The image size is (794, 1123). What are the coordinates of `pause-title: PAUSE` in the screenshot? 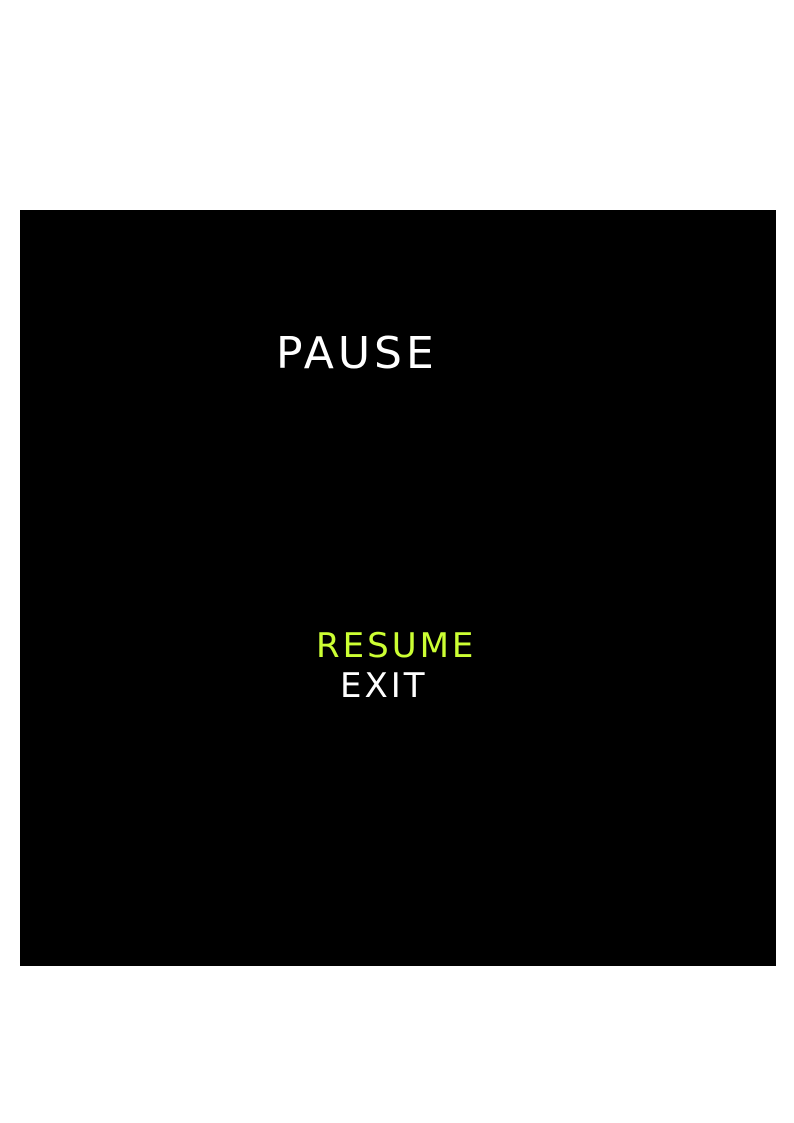 It's located at (357, 353).